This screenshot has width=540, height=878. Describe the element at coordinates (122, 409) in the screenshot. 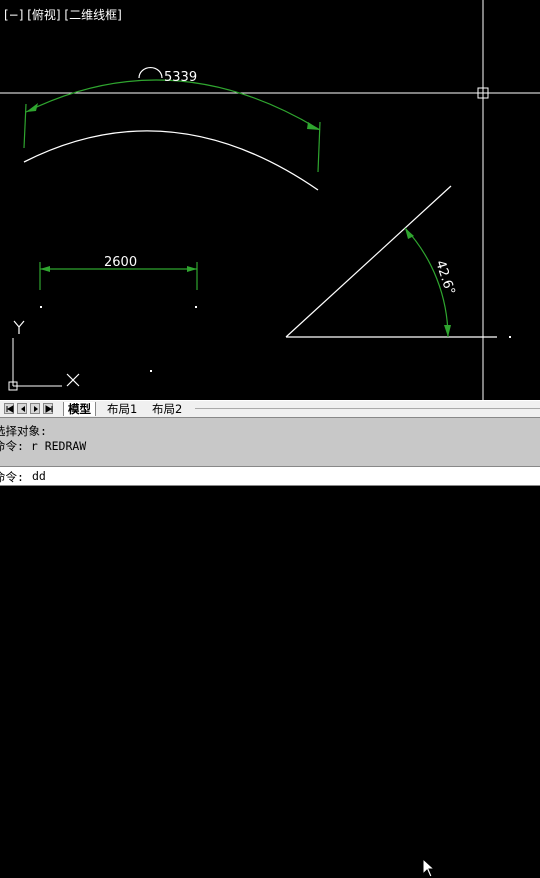

I see `tab-layout1: 布局1` at that location.